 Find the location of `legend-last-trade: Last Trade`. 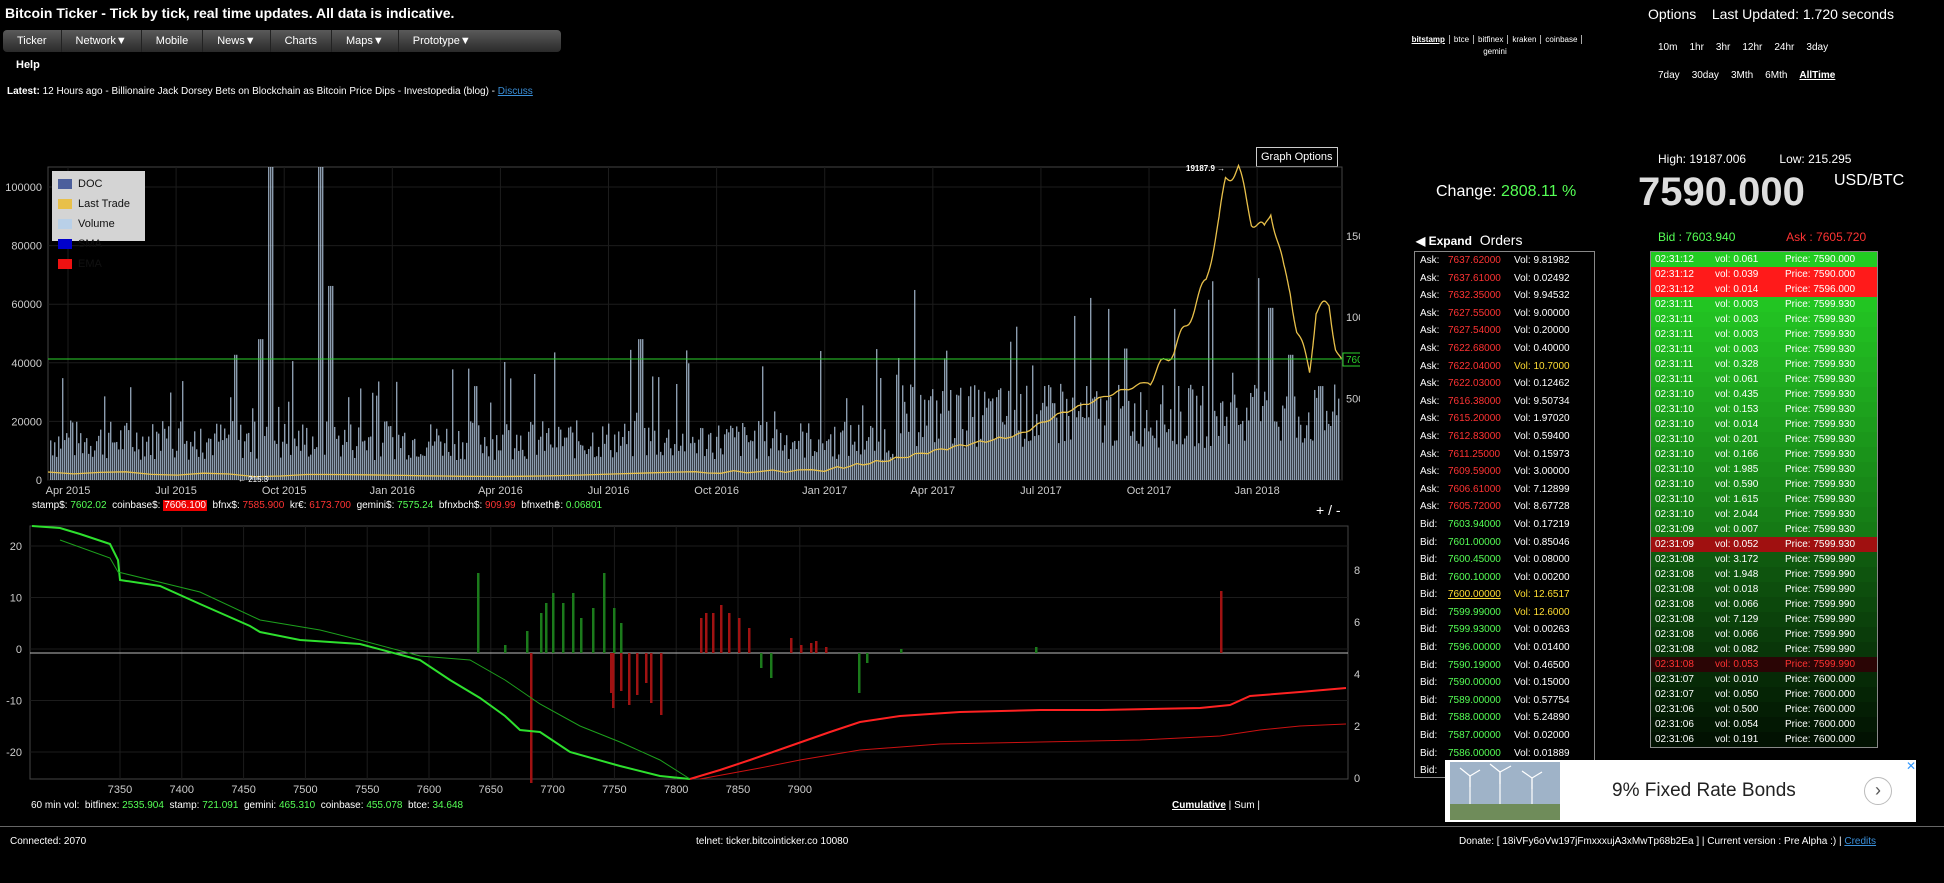

legend-last-trade: Last Trade is located at coordinates (101, 204).